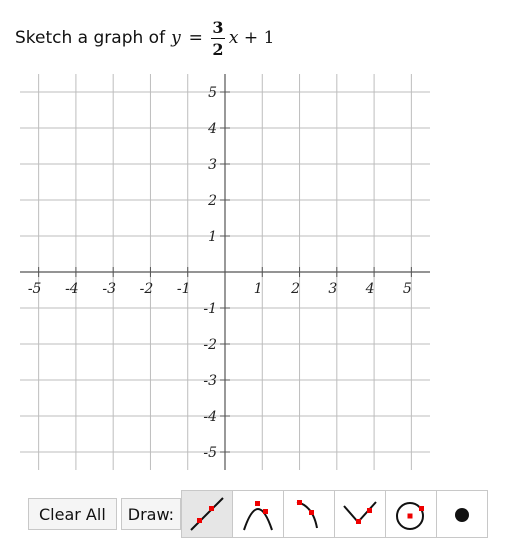 The height and width of the screenshot is (554, 506). Describe the element at coordinates (151, 514) in the screenshot. I see `draw-label: Draw:` at that location.